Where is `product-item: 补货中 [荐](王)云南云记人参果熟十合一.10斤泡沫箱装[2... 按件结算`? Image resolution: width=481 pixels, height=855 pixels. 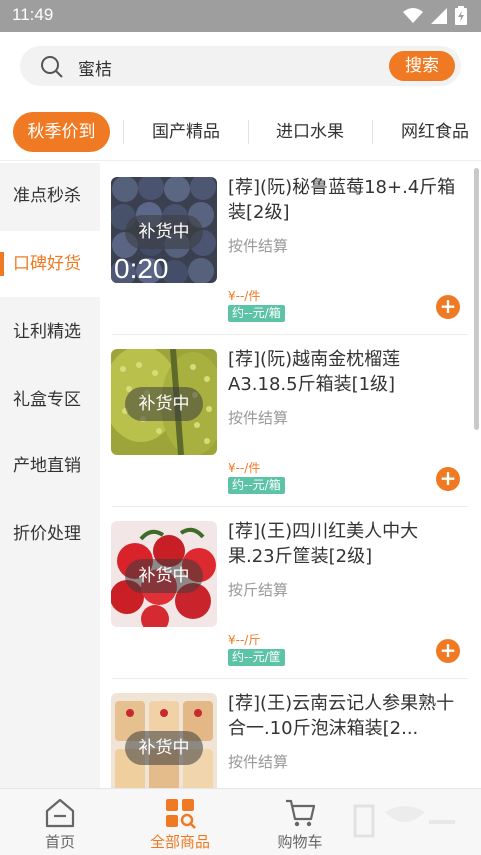 product-item: 补货中 [荐](王)云南云记人参果熟十合一.10斤泡沫箱装[2... 按件结算 is located at coordinates (284, 733).